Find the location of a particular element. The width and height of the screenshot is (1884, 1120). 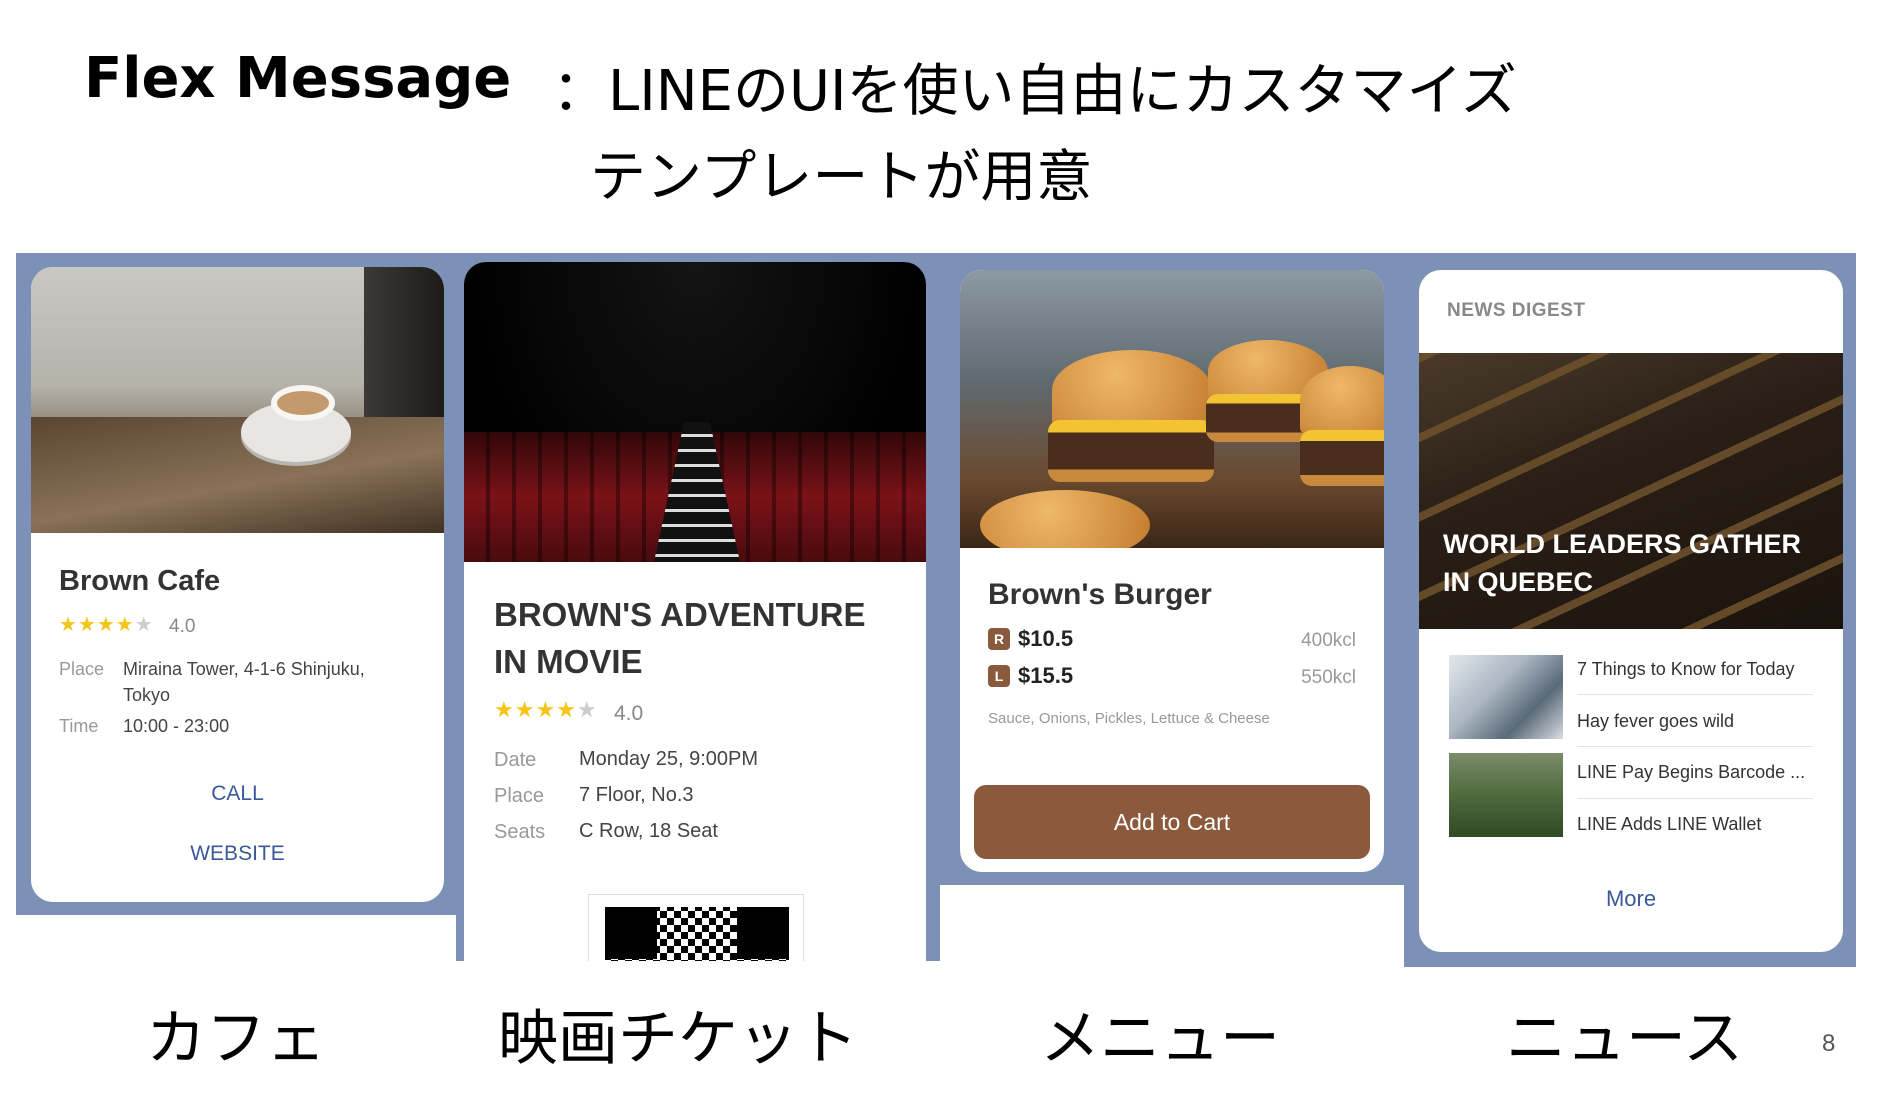

cafe-time-label: Time is located at coordinates (79, 726).